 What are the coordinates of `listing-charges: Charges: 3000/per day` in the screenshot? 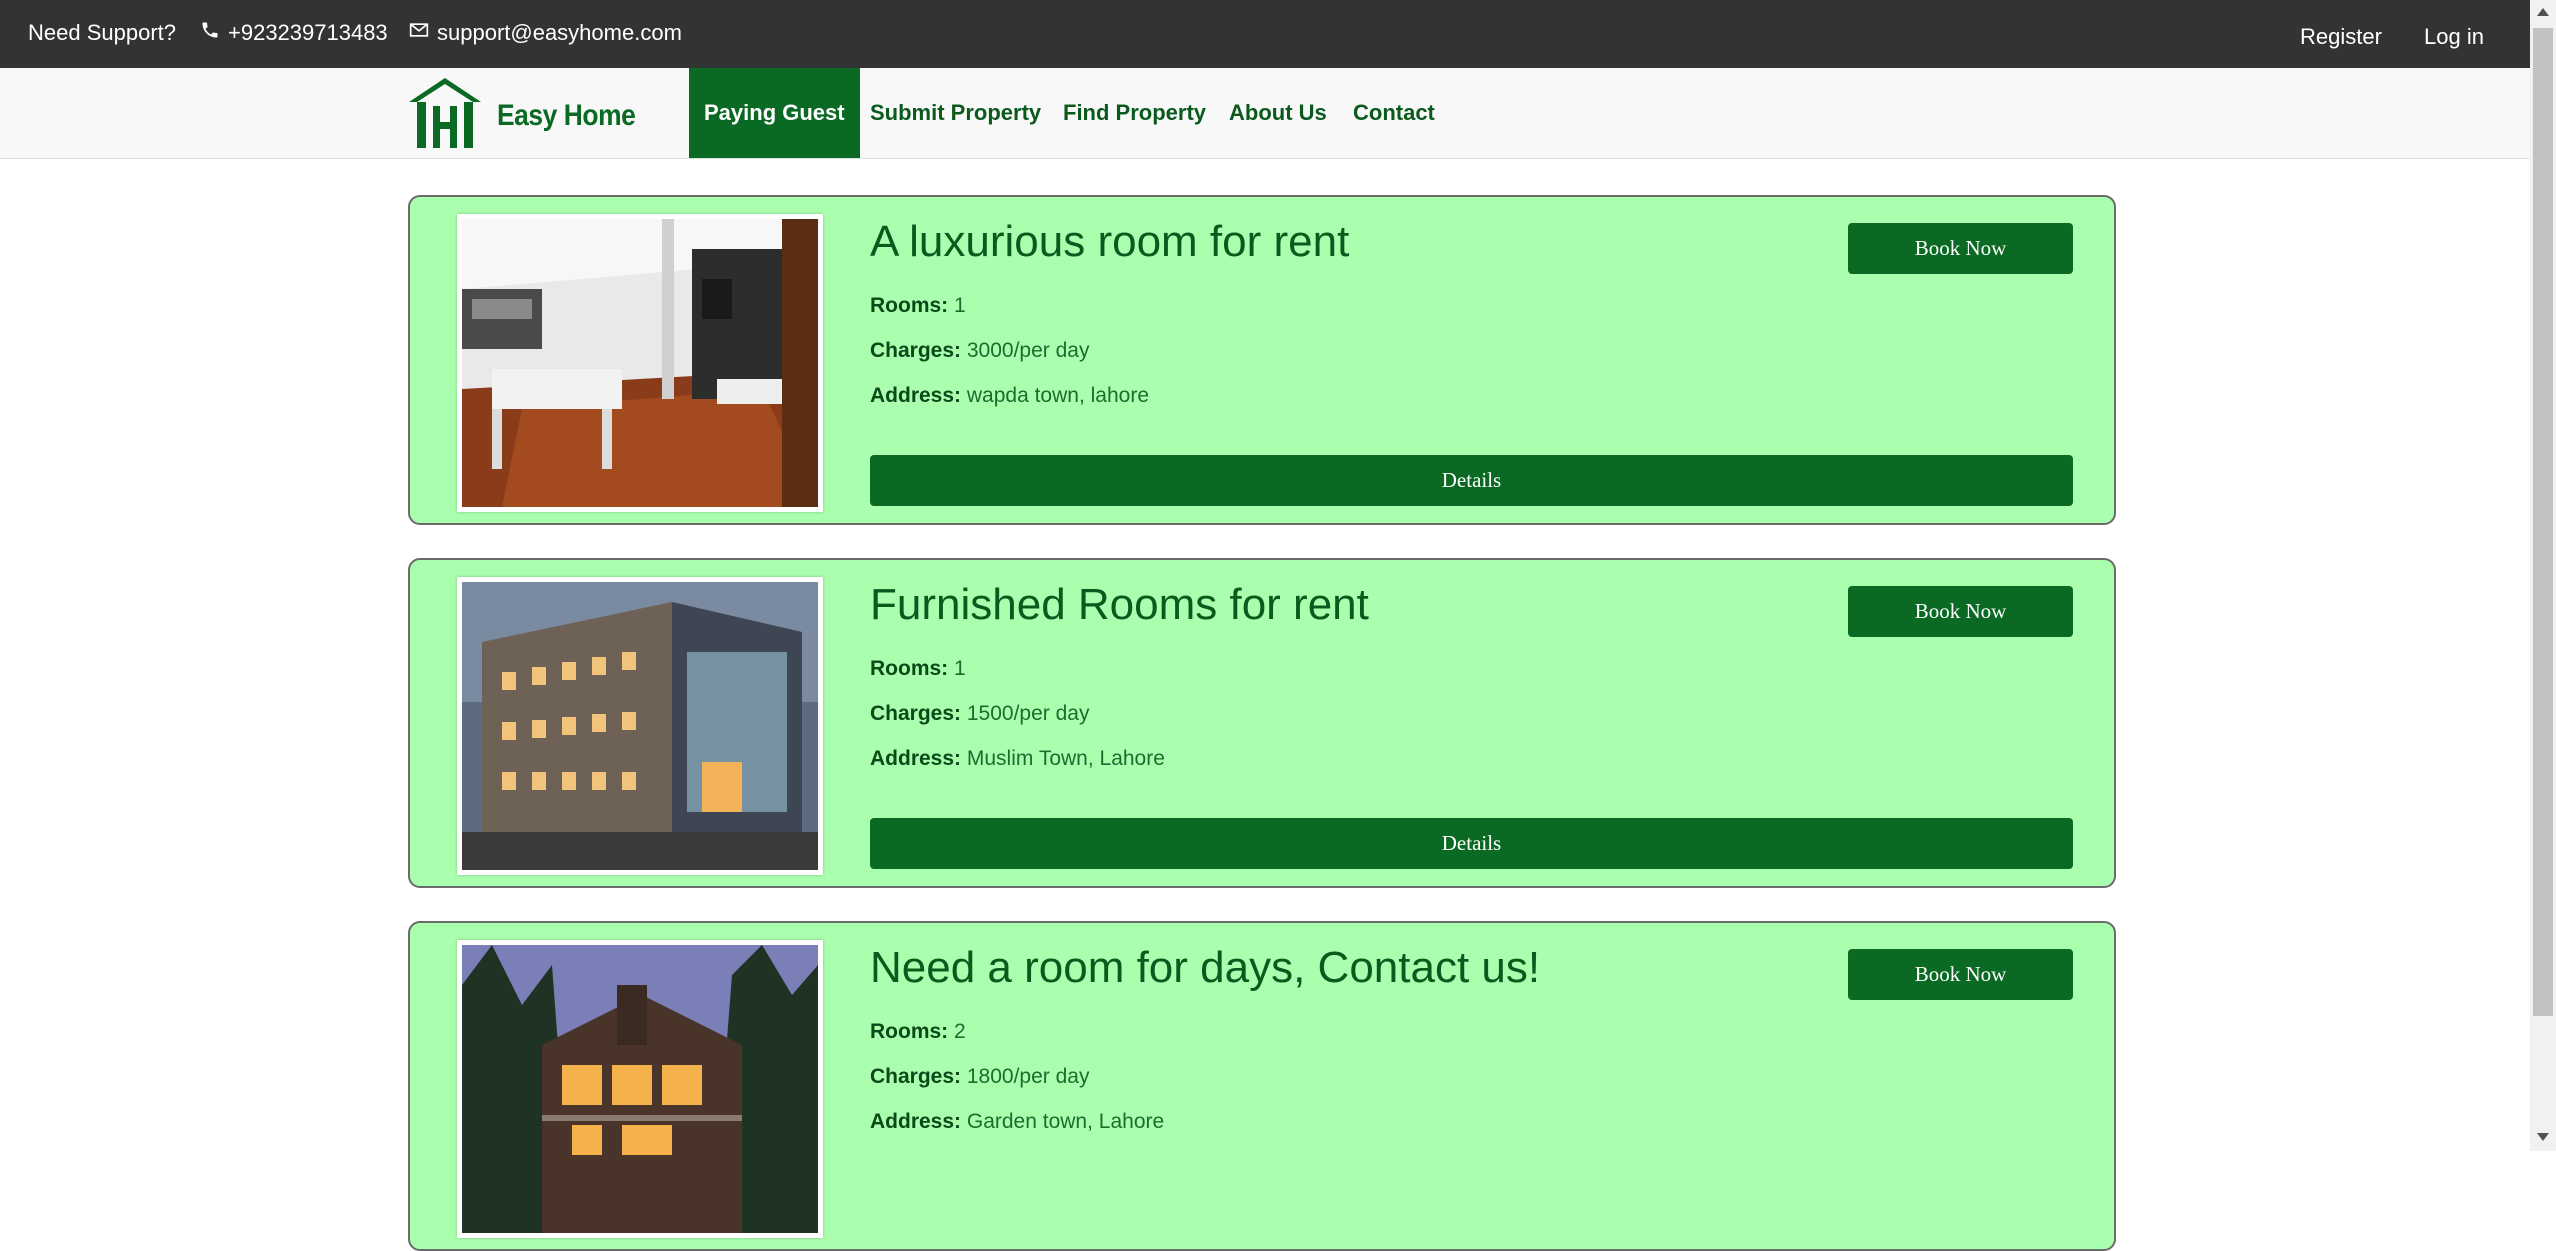 It's located at (980, 350).